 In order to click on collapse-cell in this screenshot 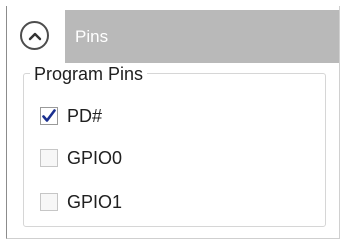, I will do `click(34, 35)`.